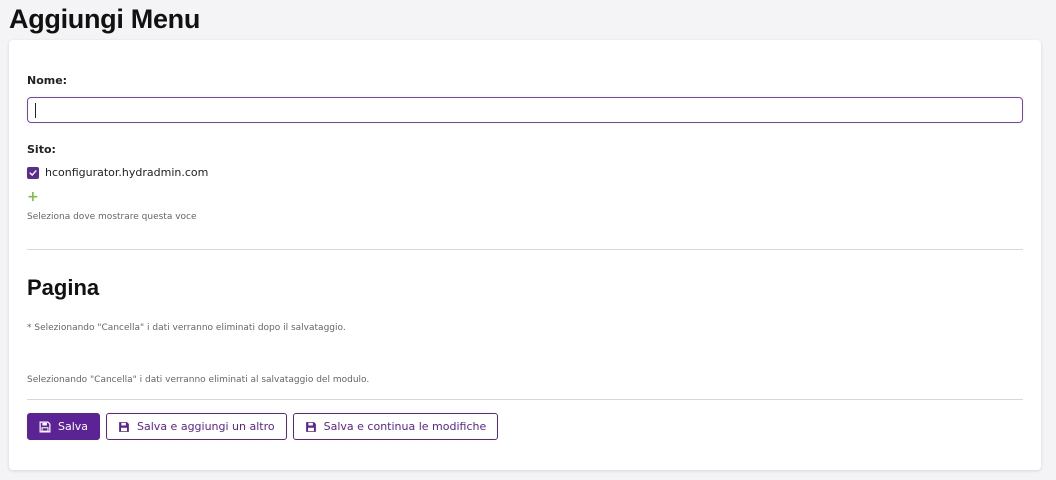  Describe the element at coordinates (47, 80) in the screenshot. I see `name-label: Nome:` at that location.